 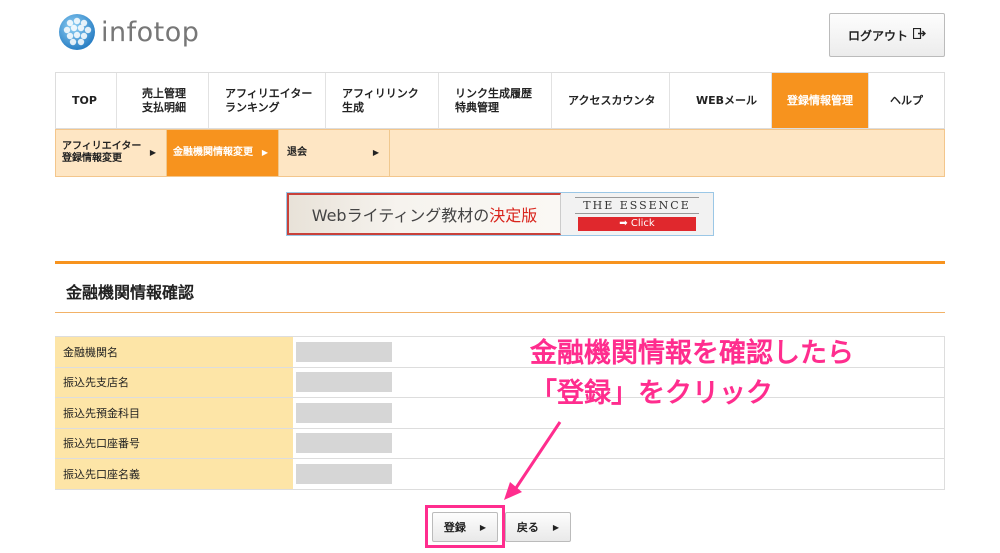 I want to click on nav-access-counter: アクセスカウンタ, so click(x=610, y=100).